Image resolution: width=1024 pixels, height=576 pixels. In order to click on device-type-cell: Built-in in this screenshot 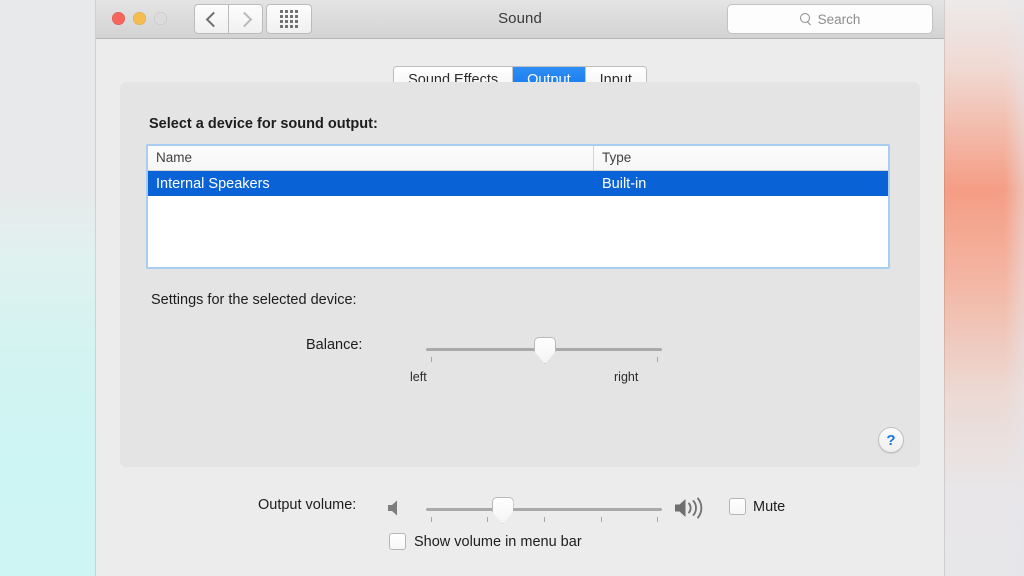, I will do `click(624, 183)`.